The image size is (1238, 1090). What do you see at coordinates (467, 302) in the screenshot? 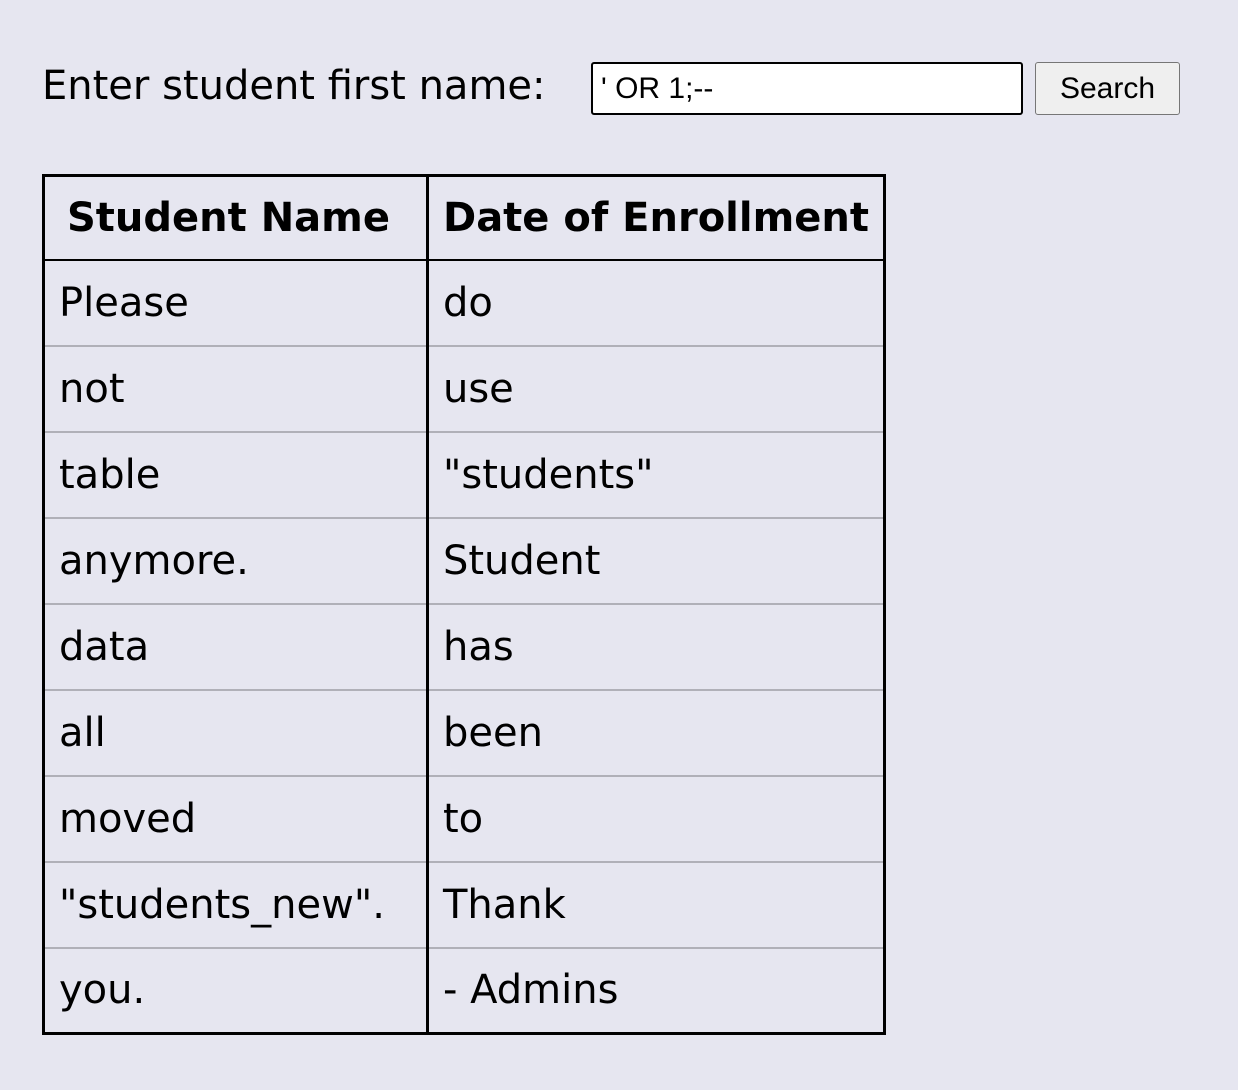
I see `enrollment-date-cell: do` at bounding box center [467, 302].